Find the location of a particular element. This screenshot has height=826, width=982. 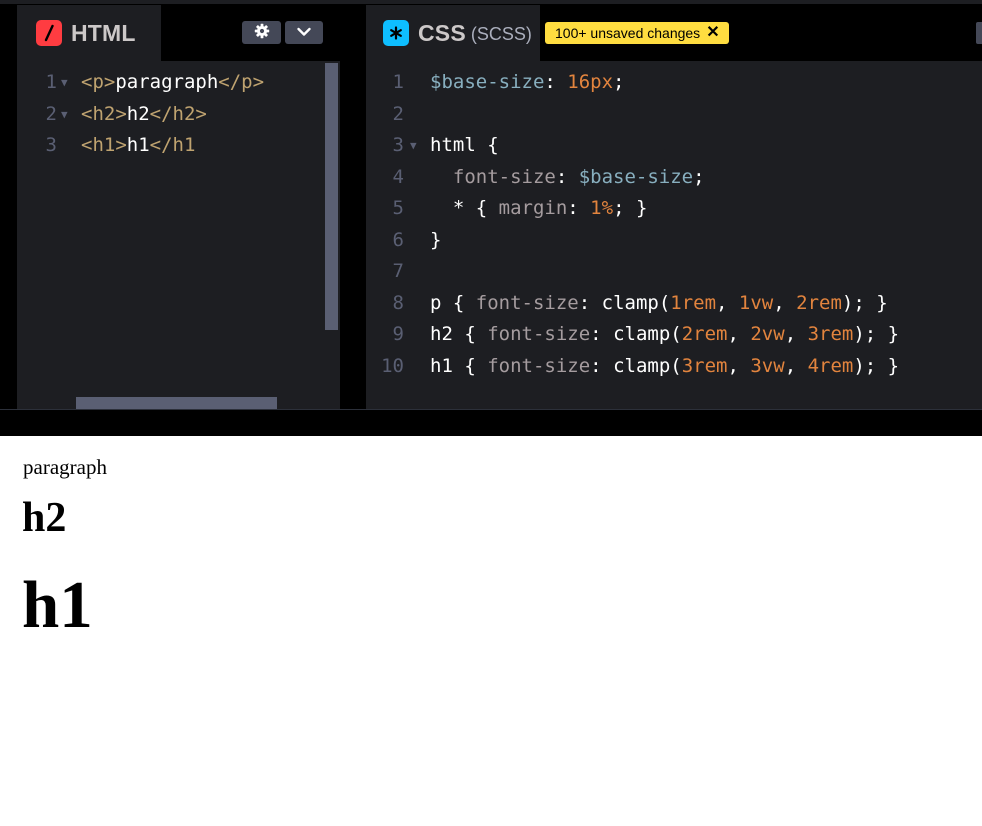

line-number: 8 is located at coordinates (398, 302).